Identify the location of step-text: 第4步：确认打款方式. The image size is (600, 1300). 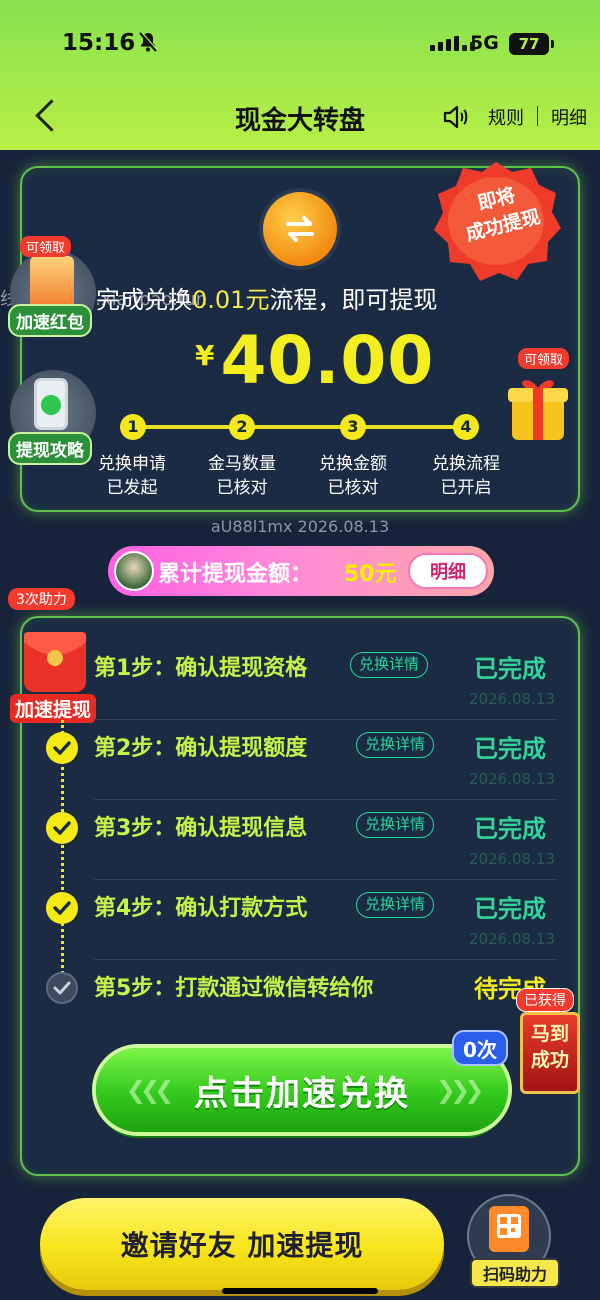
(201, 908).